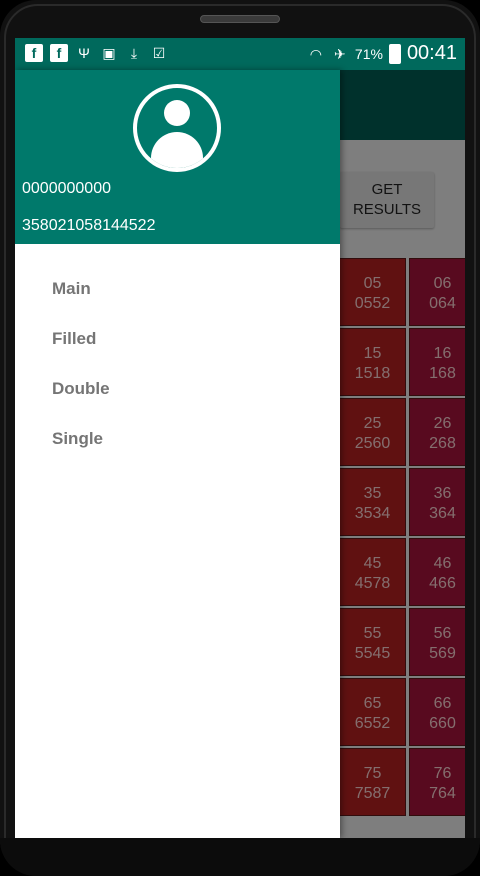 Image resolution: width=480 pixels, height=876 pixels. I want to click on battery-icon, so click(394, 53).